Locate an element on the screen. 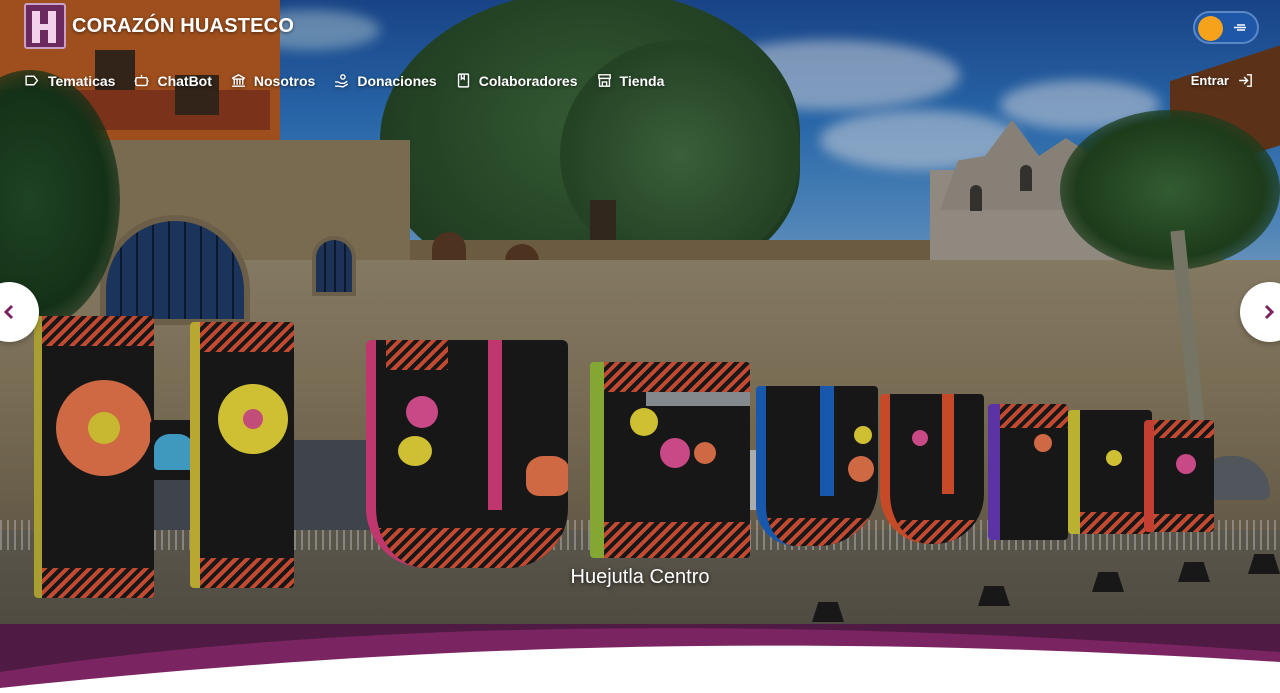 The image size is (1280, 693). nav-item-label: Donaciones is located at coordinates (397, 80).